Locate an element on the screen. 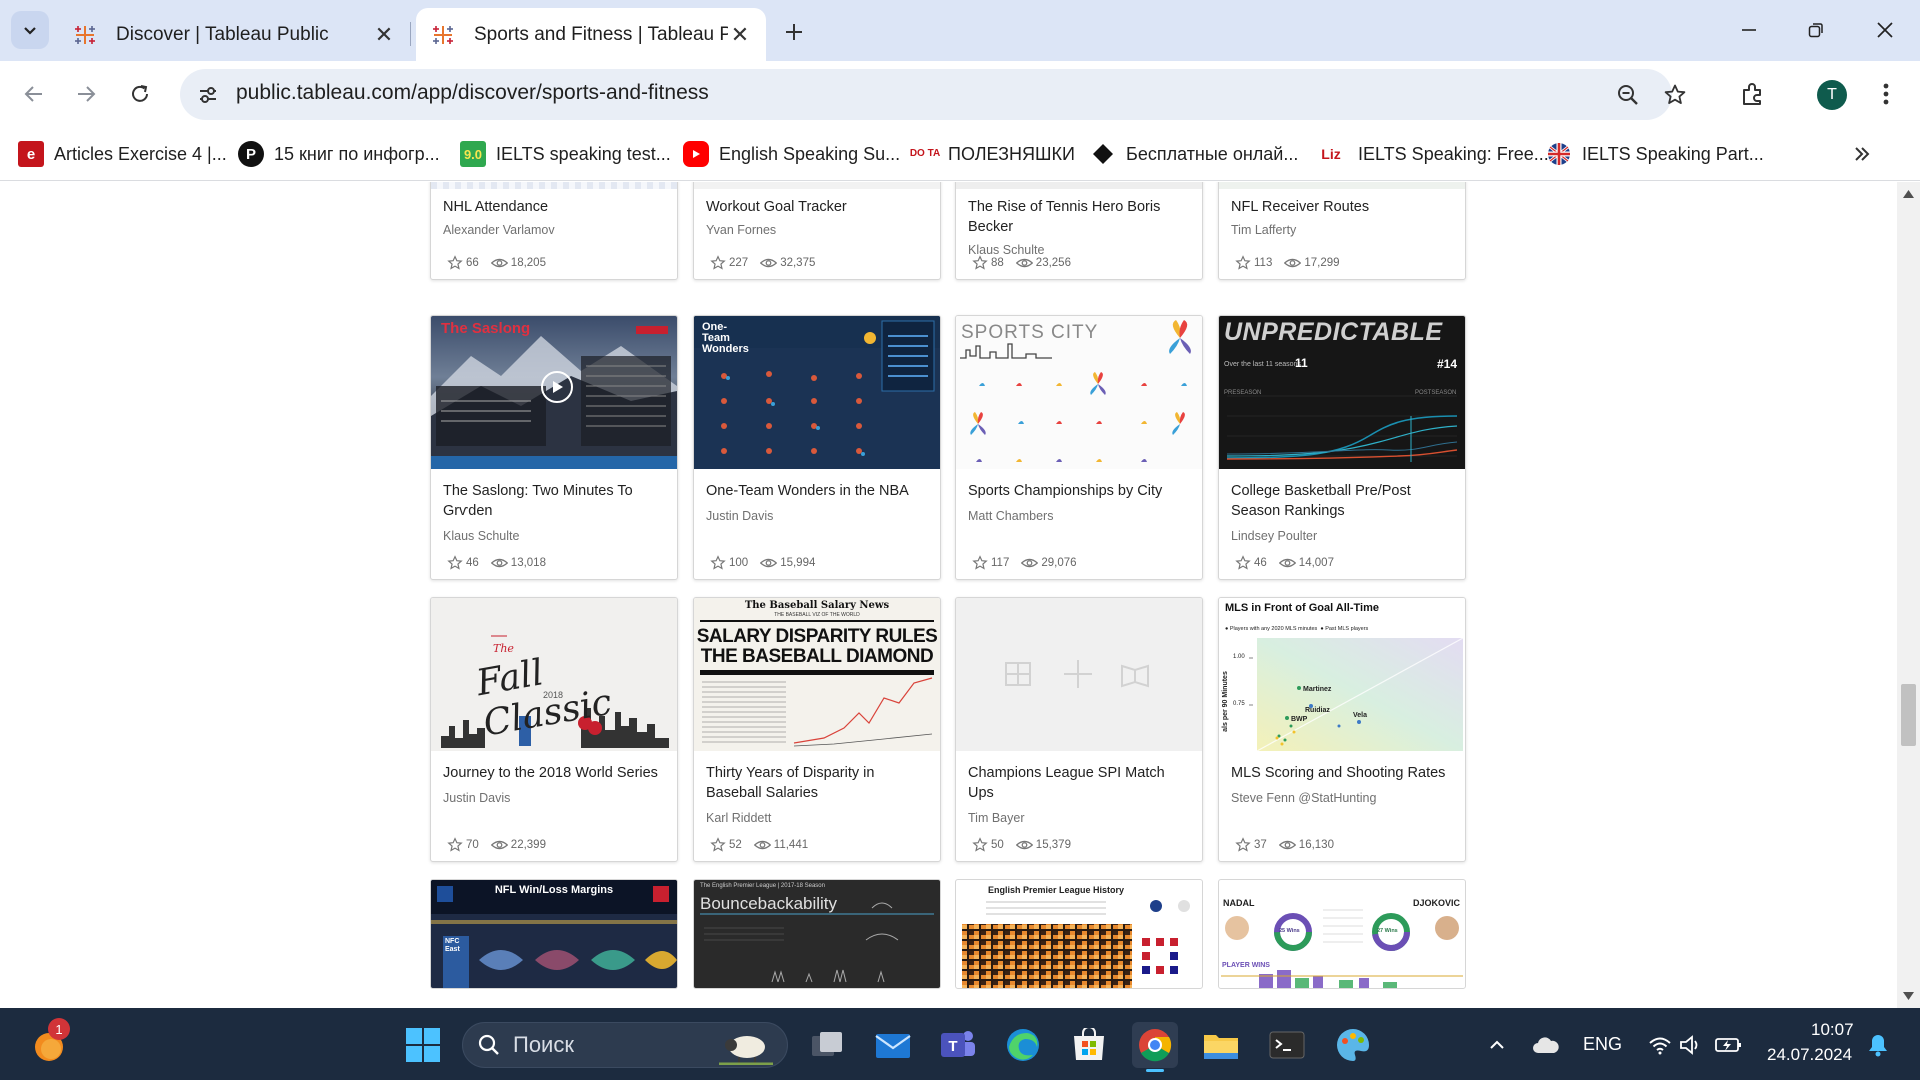 This screenshot has width=1920, height=1080. bookmark-star-icon is located at coordinates (1675, 95).